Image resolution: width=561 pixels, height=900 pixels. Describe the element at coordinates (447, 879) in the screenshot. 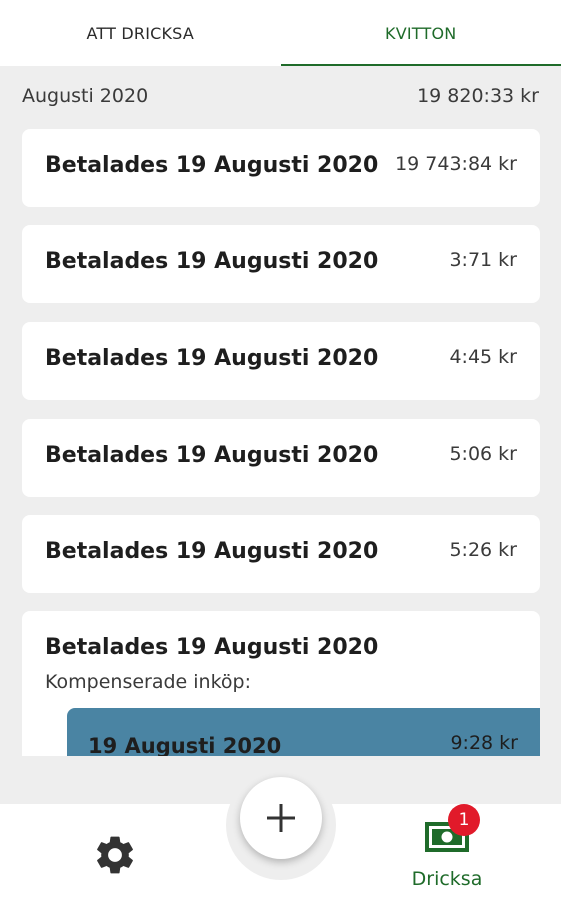

I see `tip-nav-label: Dricksa` at that location.